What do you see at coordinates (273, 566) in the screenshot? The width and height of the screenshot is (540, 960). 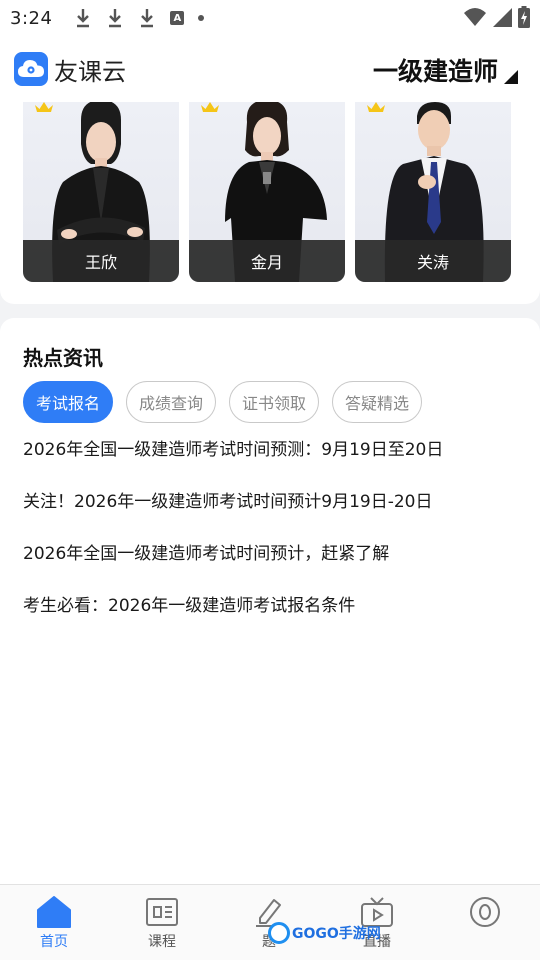 I see `news-item: 2026年全国一级建造师考试时间预计，赶紧了解` at bounding box center [273, 566].